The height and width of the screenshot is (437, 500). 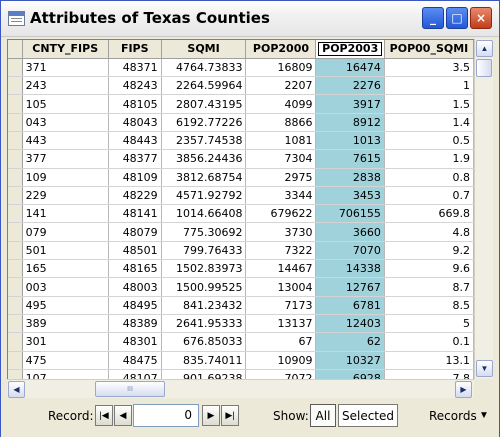 I want to click on column-header-cnty-fips: CNTY_FIPS, so click(x=65, y=49).